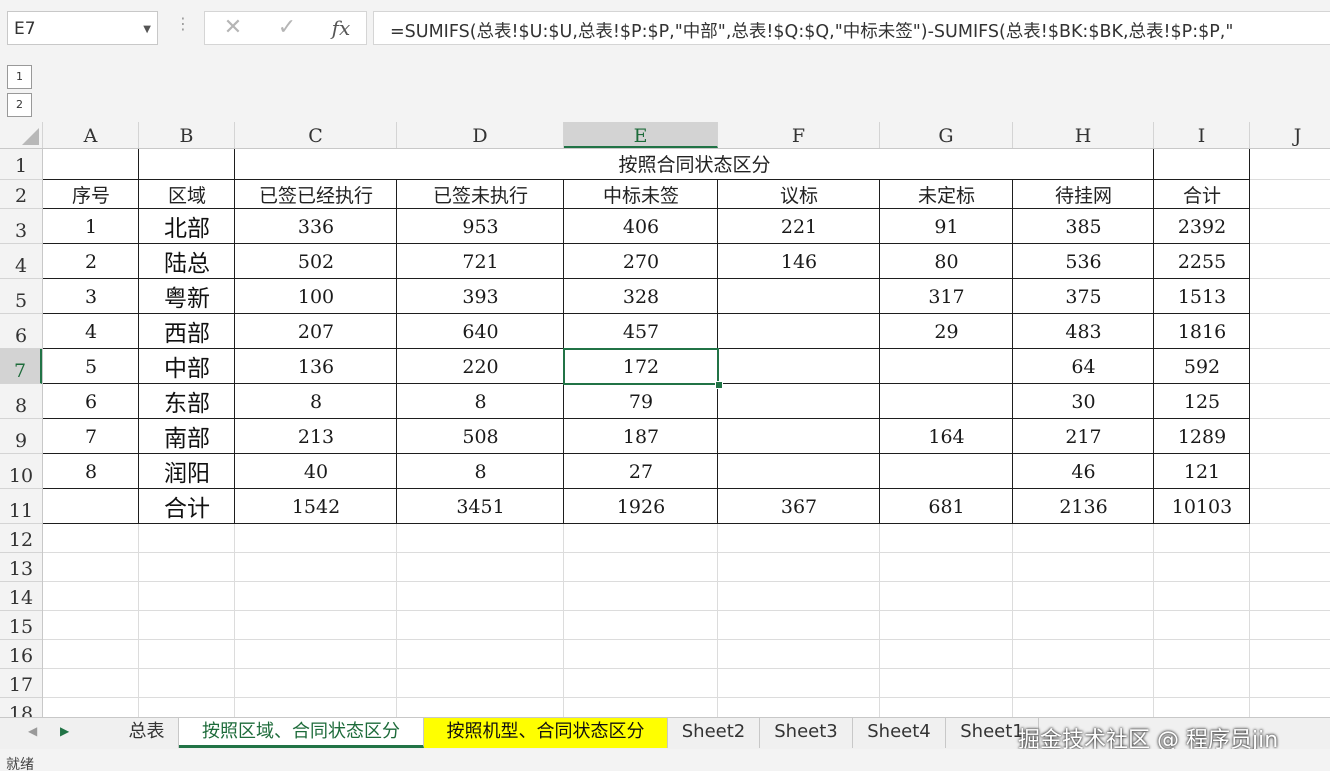 The width and height of the screenshot is (1330, 774). I want to click on data-cell: 213, so click(316, 436).